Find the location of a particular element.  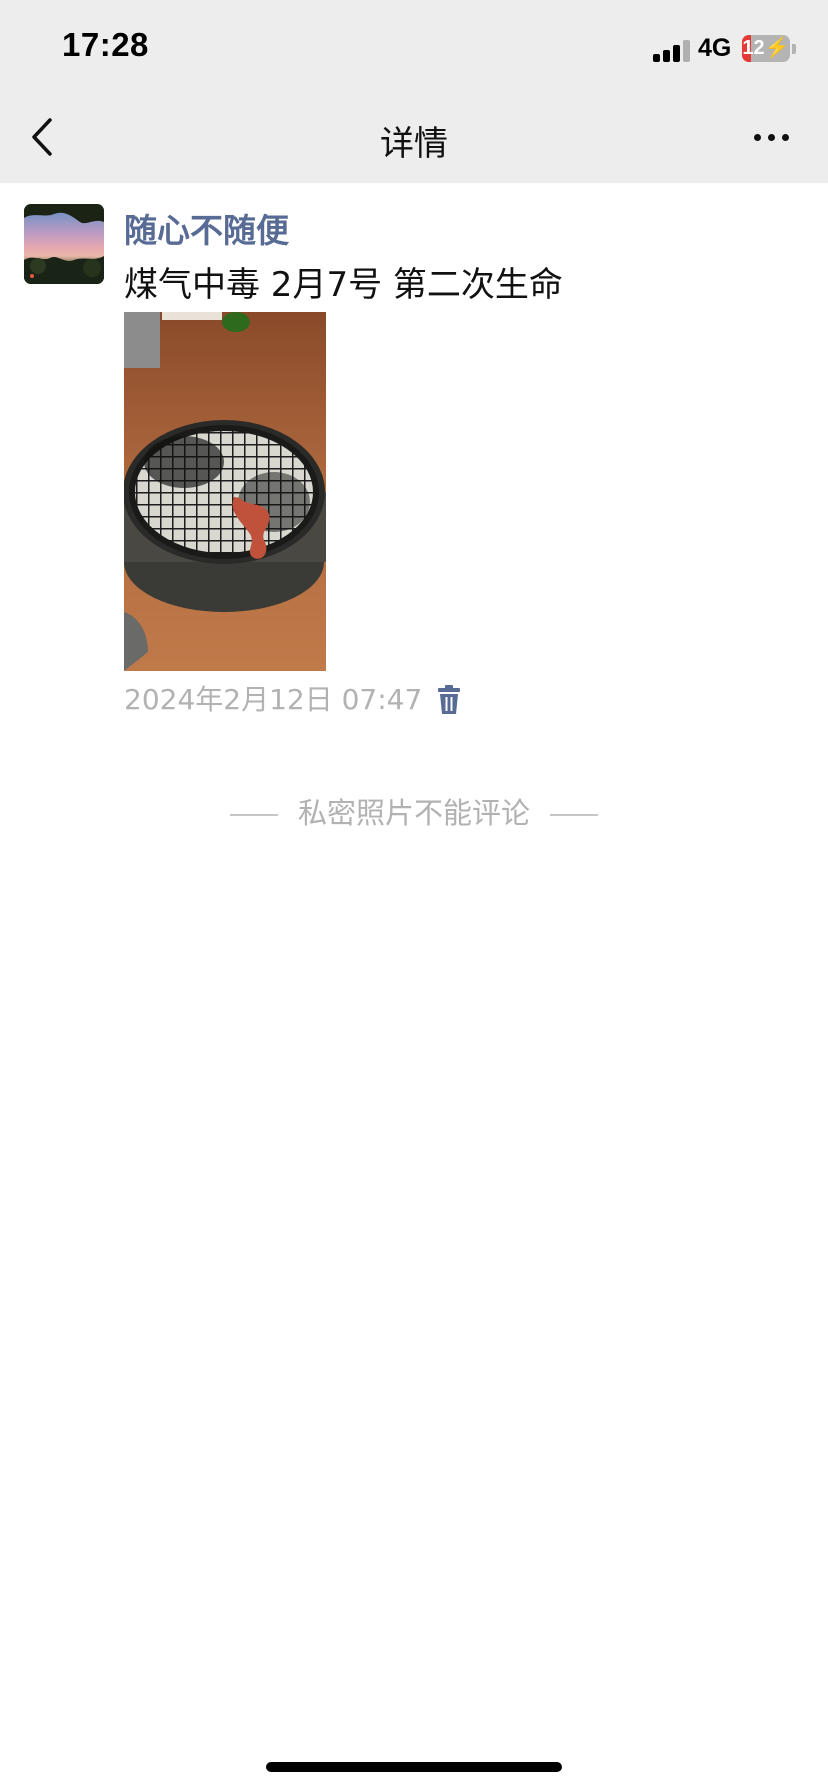

post-text: 煤气中毒 2月7号 第二次生命 is located at coordinates (343, 285).